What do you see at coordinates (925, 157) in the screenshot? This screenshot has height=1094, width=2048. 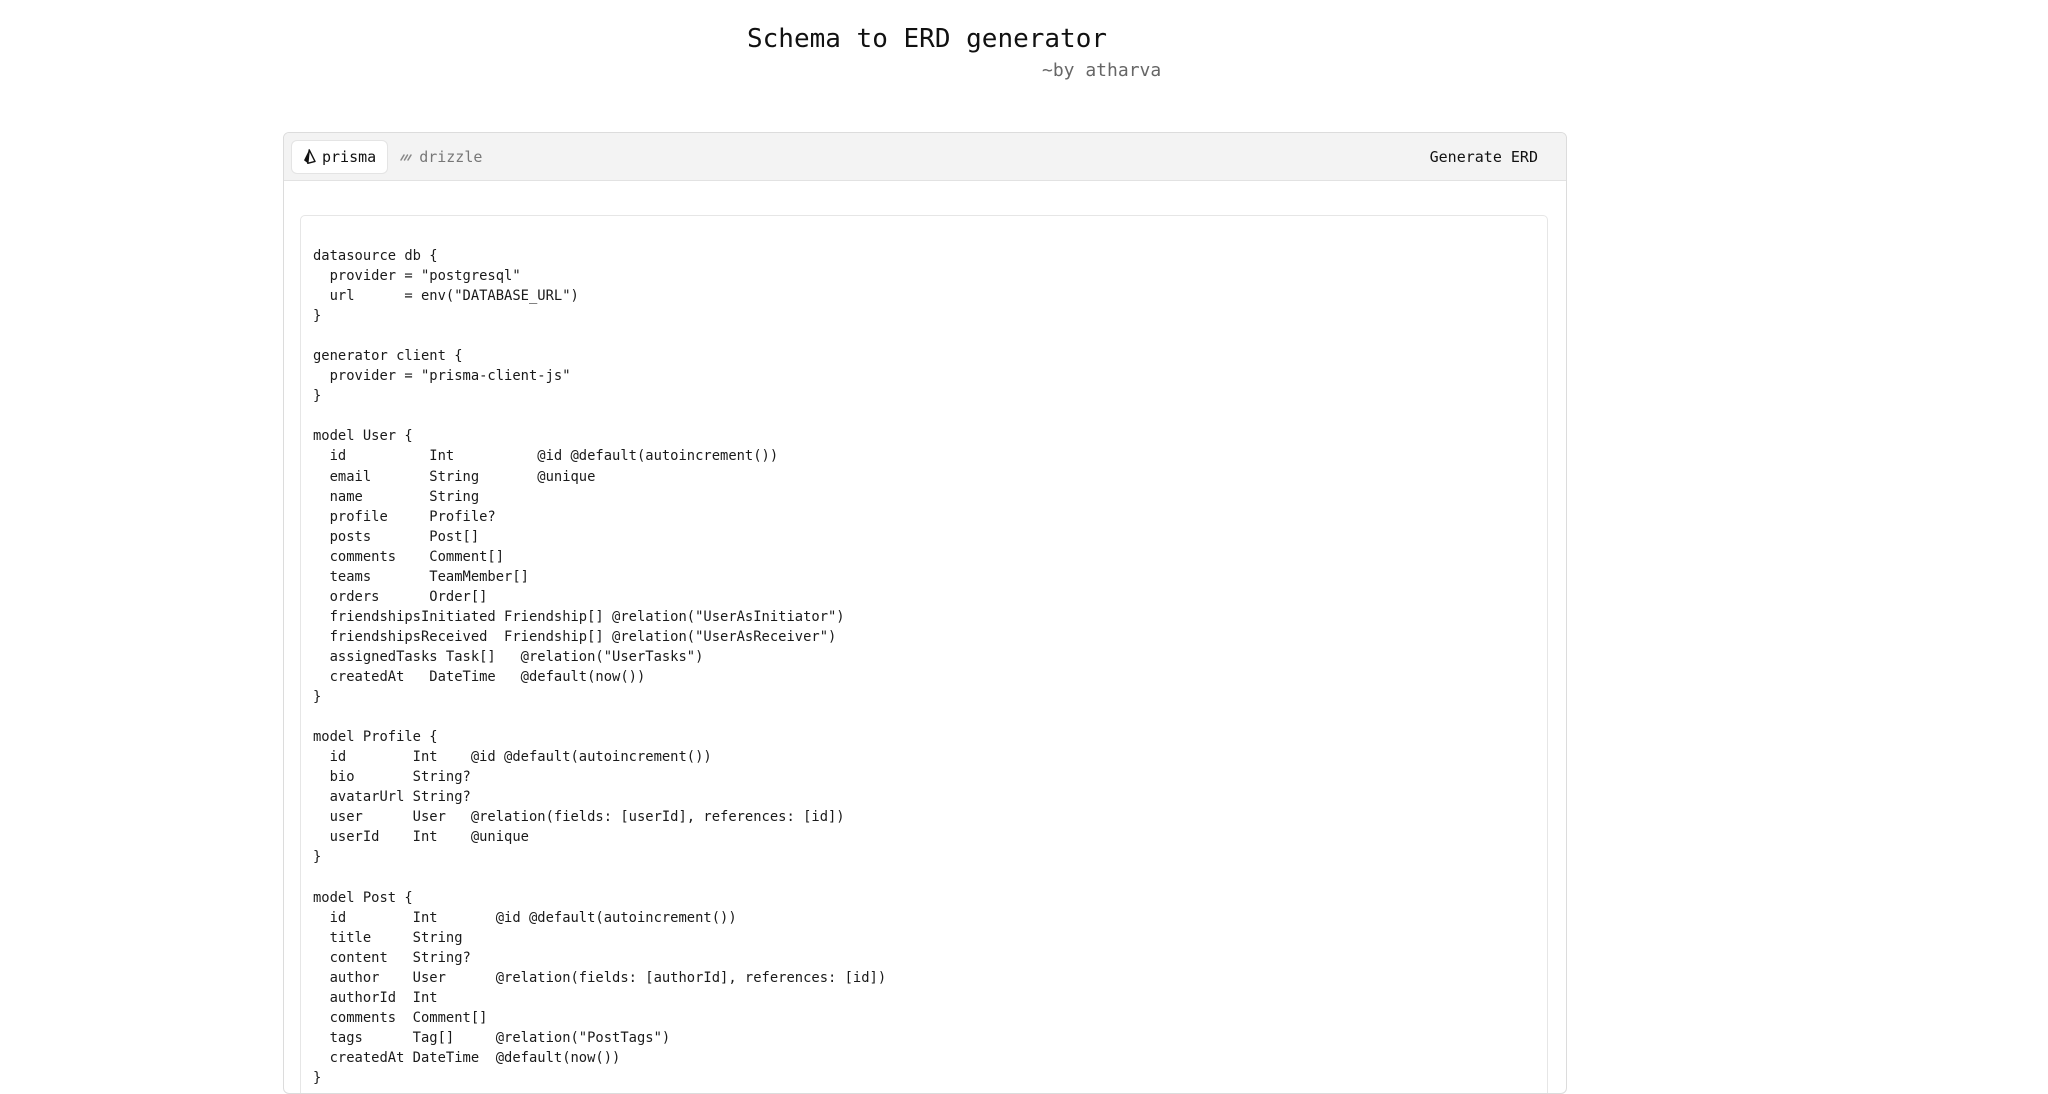 I see `editor-toolbar: prisma drizzle Generate ERD` at bounding box center [925, 157].